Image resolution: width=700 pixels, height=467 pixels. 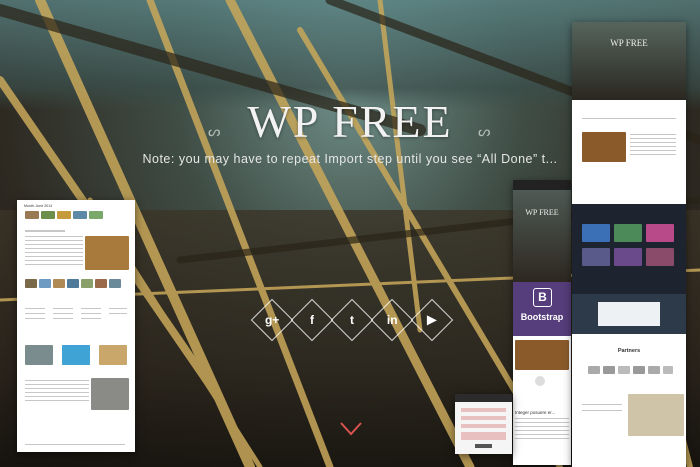 What do you see at coordinates (214, 131) in the screenshot?
I see `ornament-left-icon: ᔕ` at bounding box center [214, 131].